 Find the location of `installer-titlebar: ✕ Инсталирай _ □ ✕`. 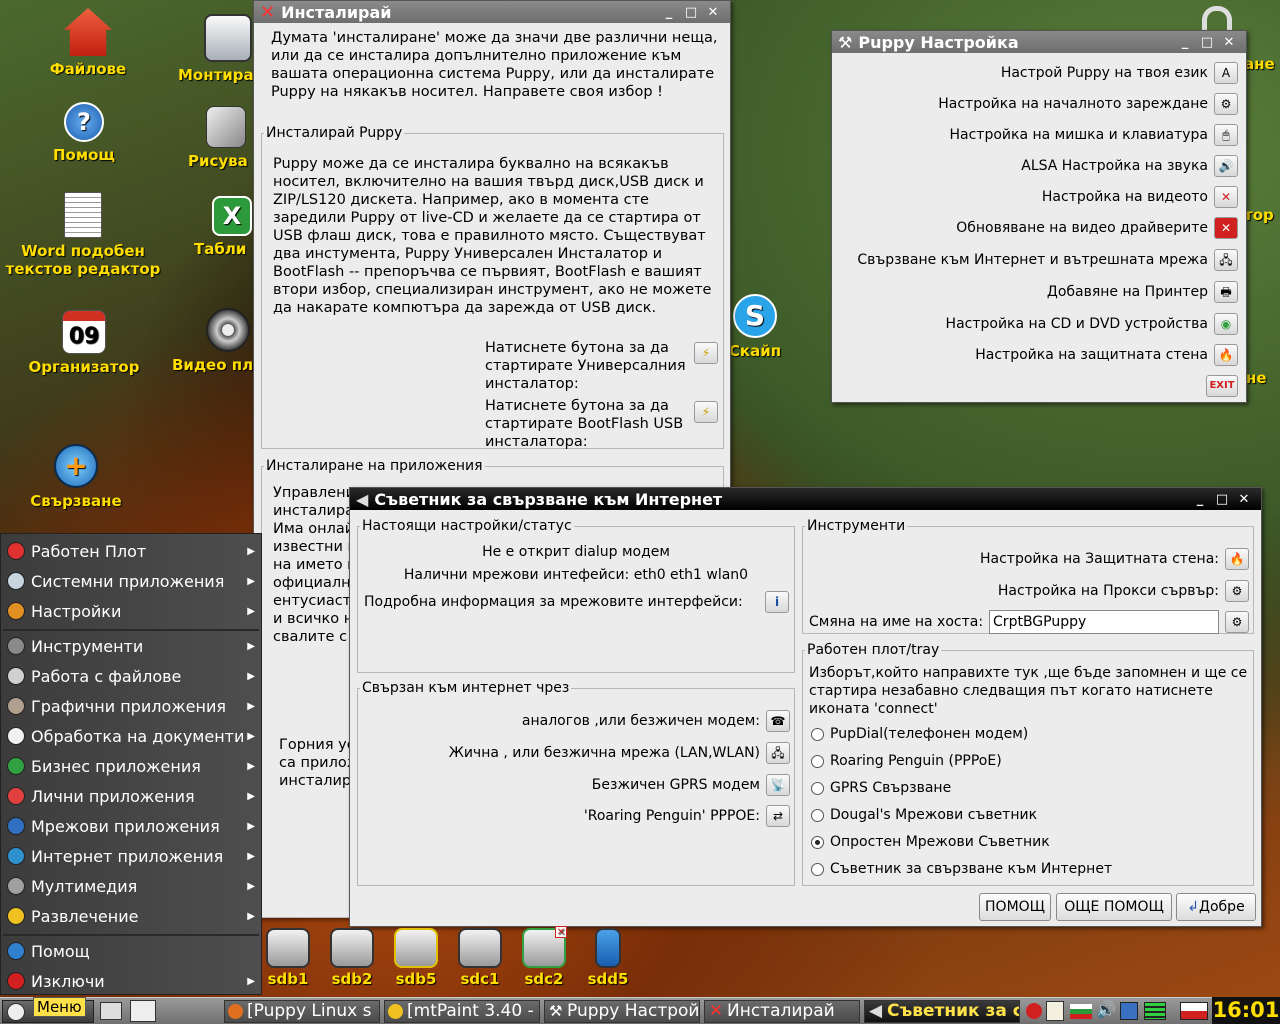

installer-titlebar: ✕ Инсталирай _ □ ✕ is located at coordinates (492, 12).